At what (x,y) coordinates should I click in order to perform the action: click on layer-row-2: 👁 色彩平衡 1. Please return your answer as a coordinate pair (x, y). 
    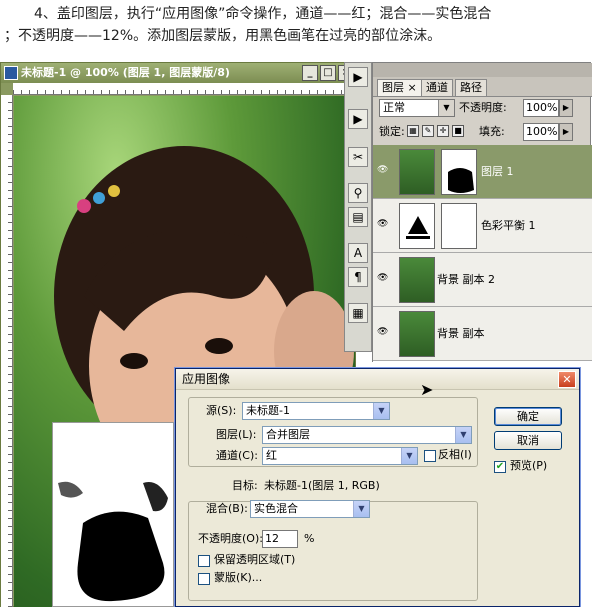
    Looking at the image, I should click on (482, 226).